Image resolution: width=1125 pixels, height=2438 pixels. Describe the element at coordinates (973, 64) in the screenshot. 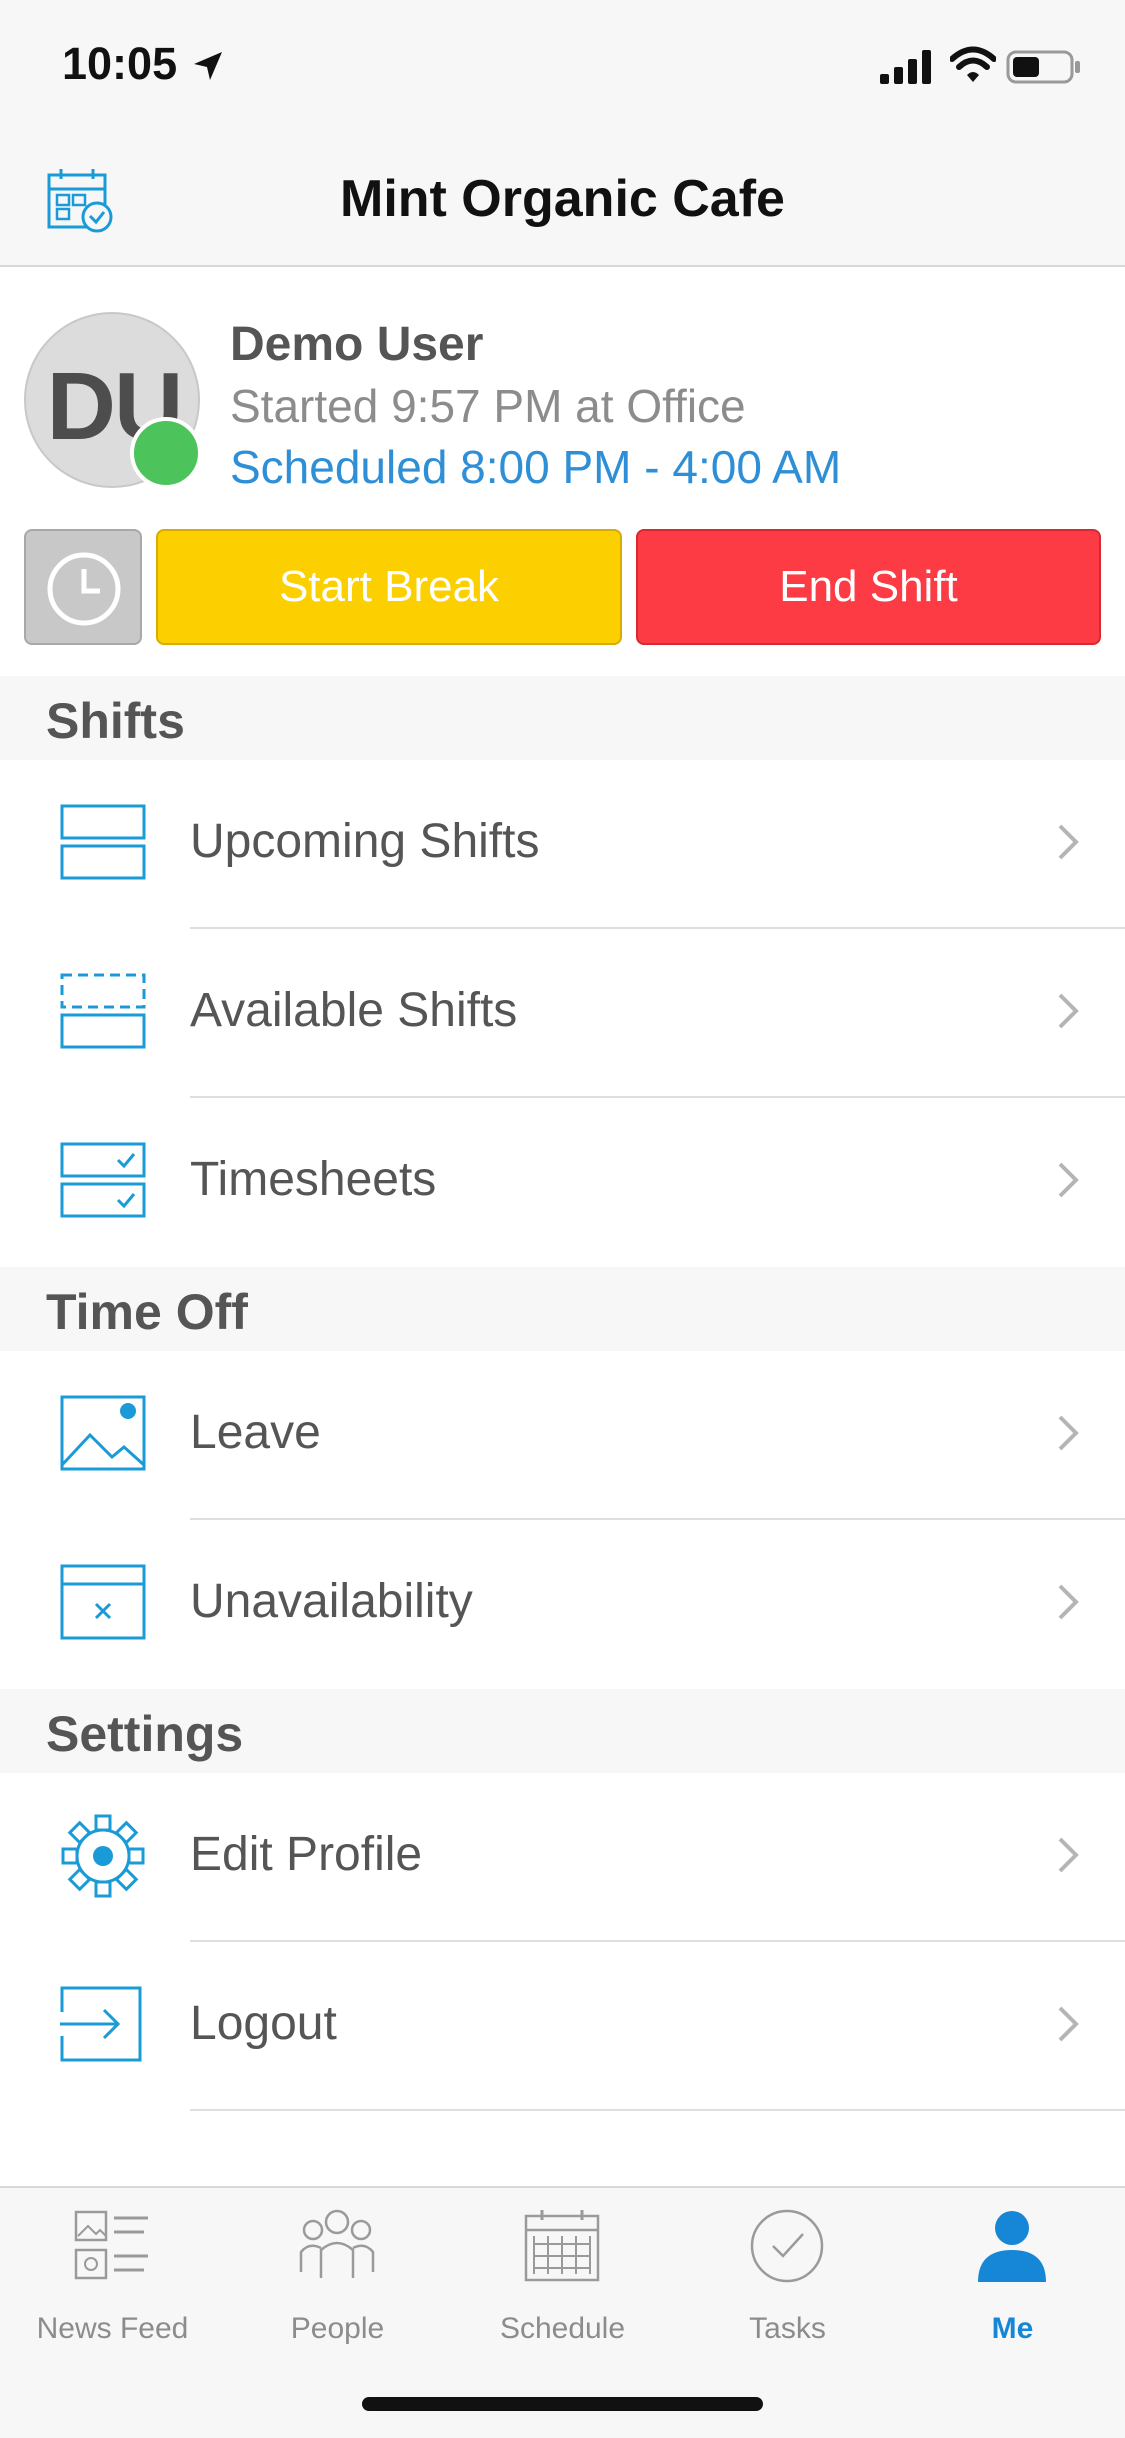

I see `wifi-icon` at that location.